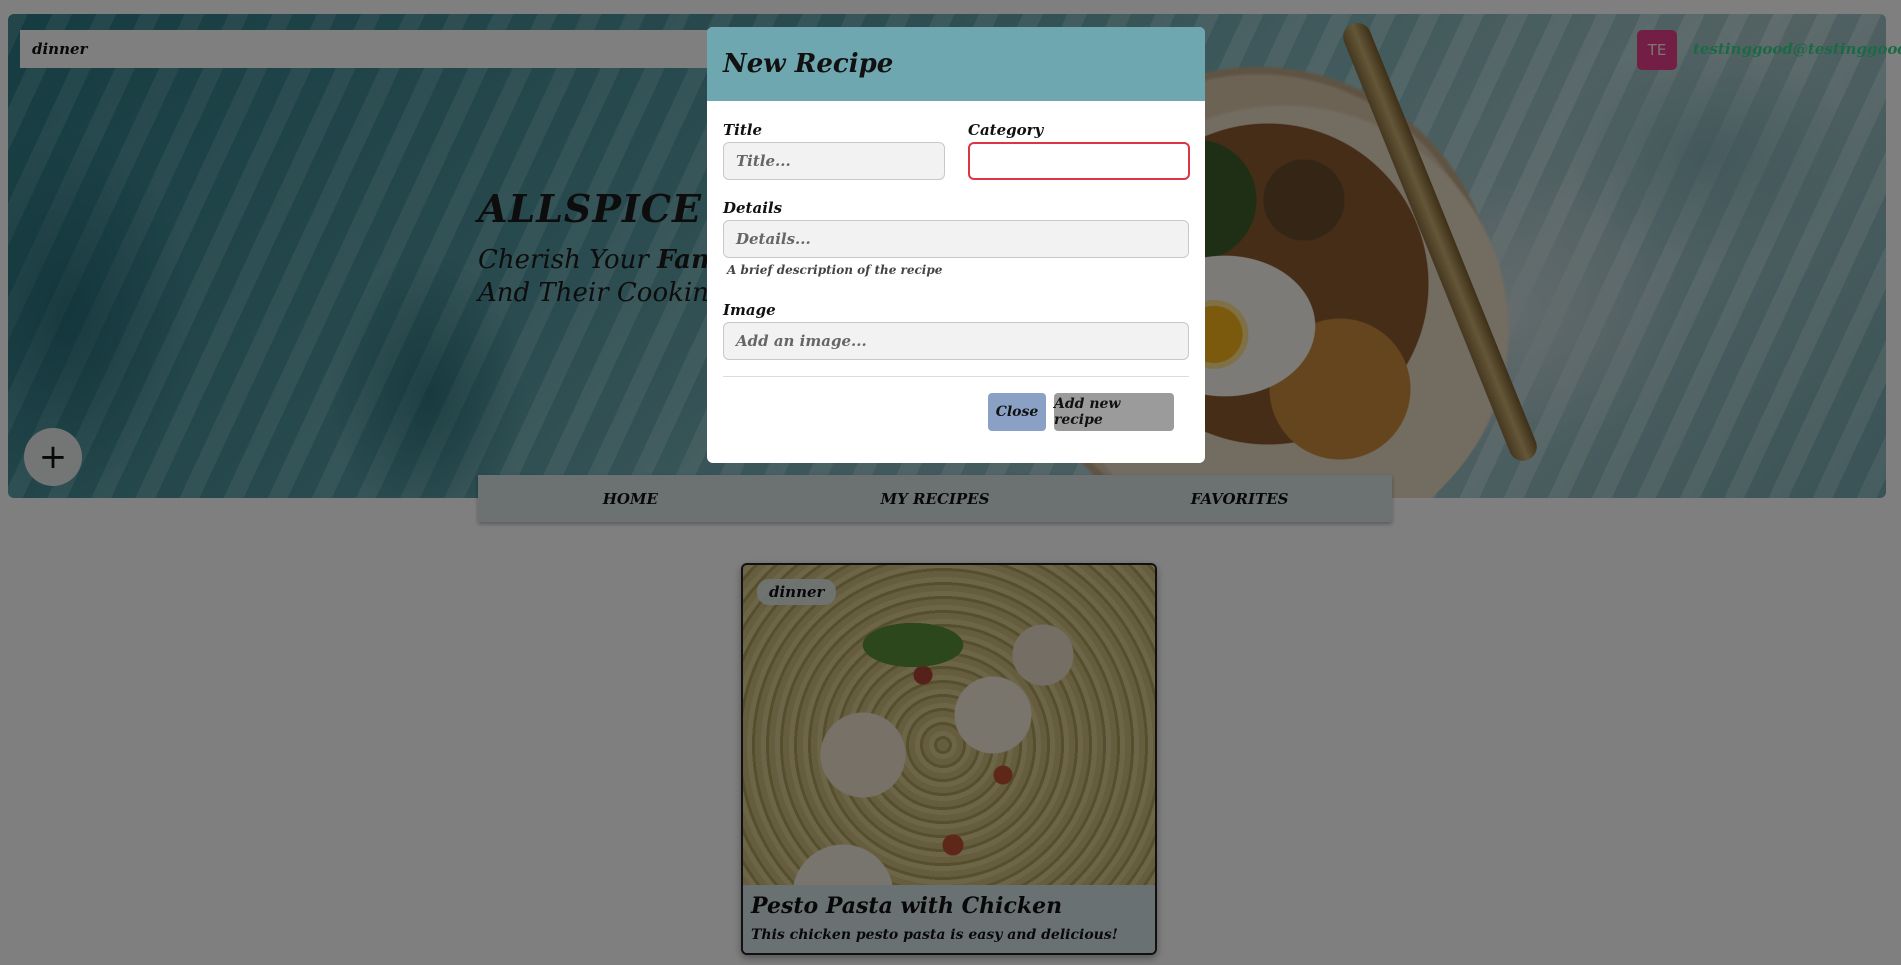  I want to click on title-label: Title, so click(743, 130).